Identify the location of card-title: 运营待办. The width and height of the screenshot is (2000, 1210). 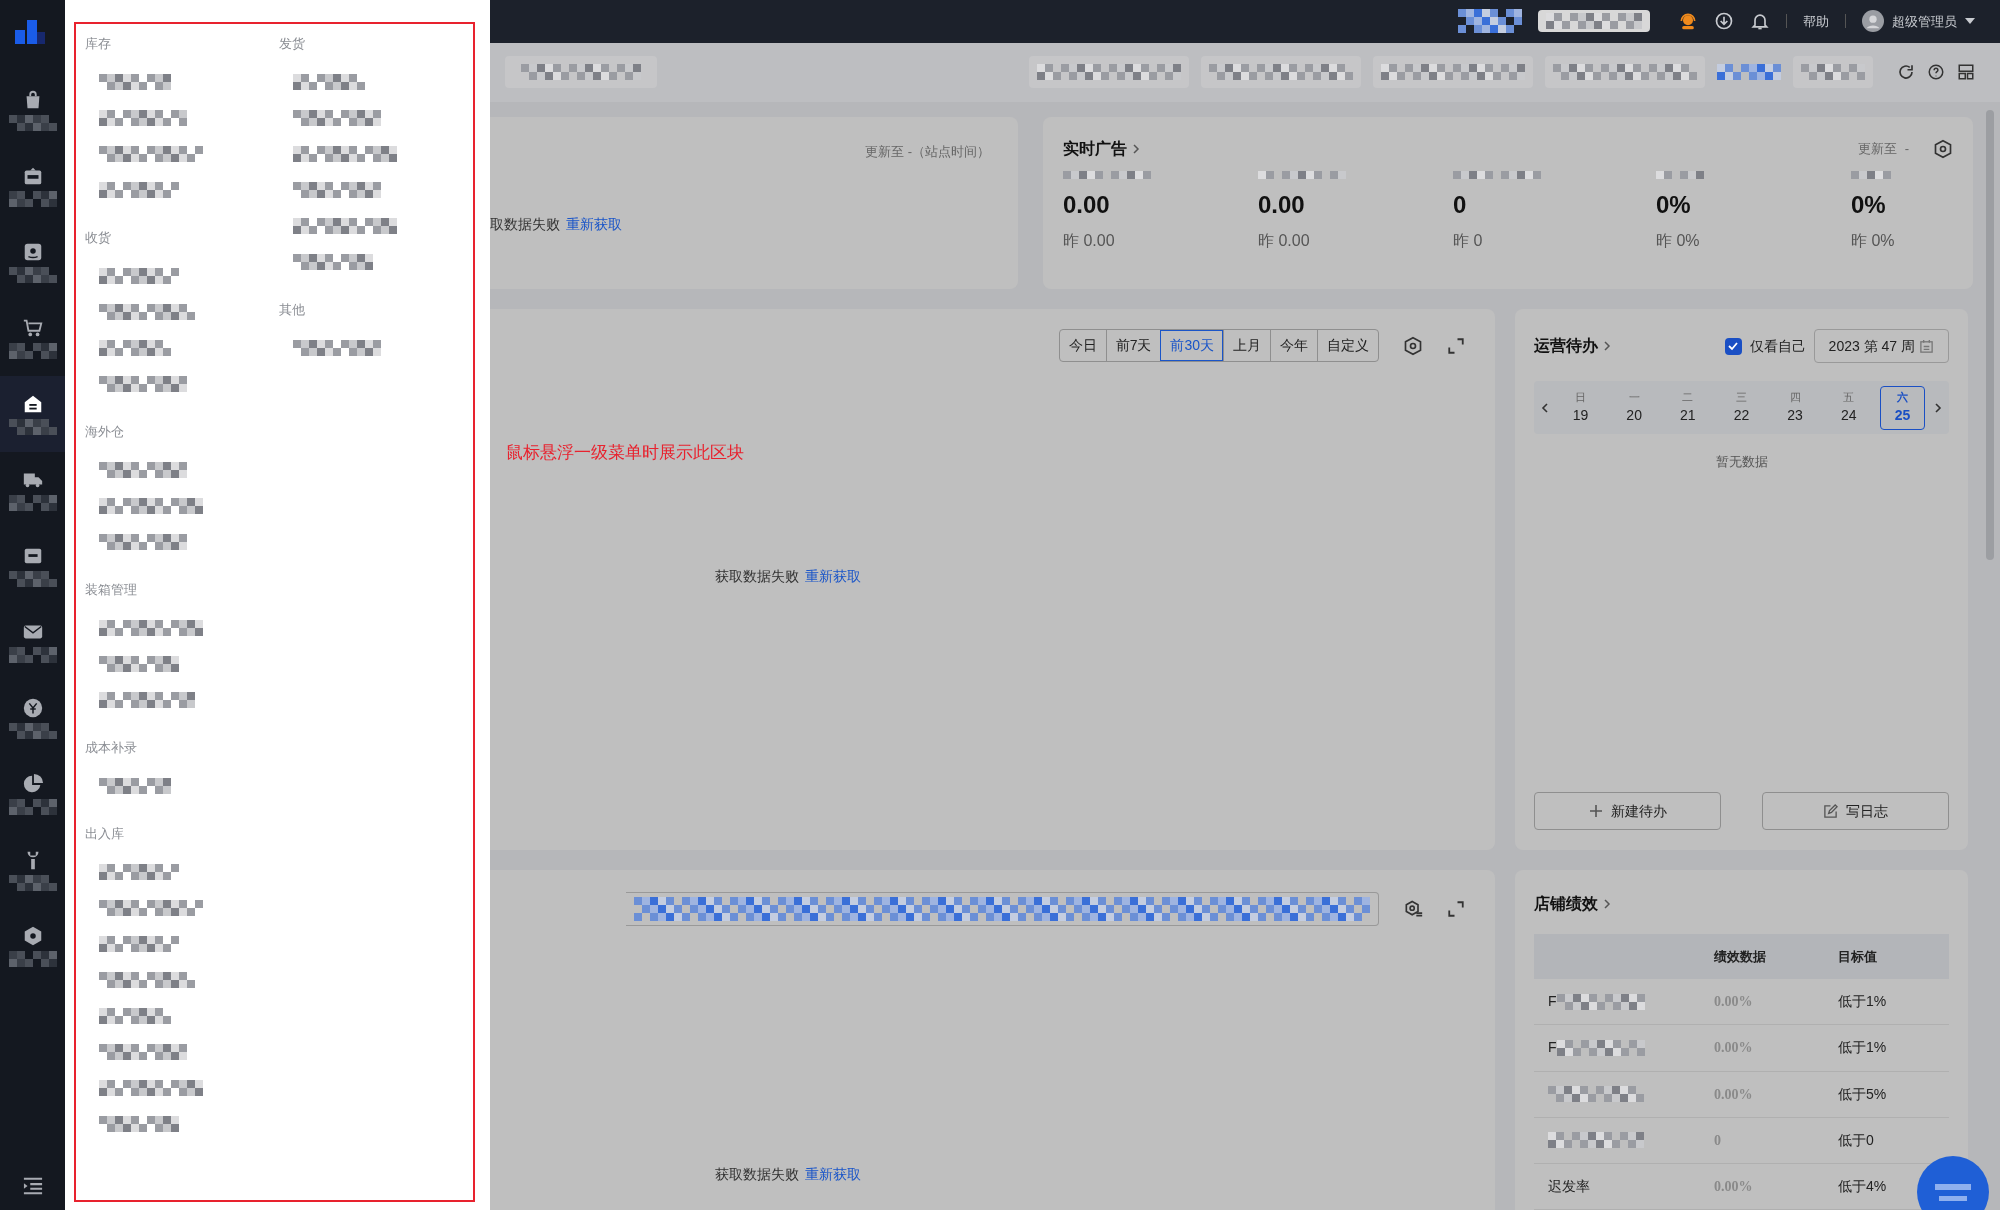
(1566, 346).